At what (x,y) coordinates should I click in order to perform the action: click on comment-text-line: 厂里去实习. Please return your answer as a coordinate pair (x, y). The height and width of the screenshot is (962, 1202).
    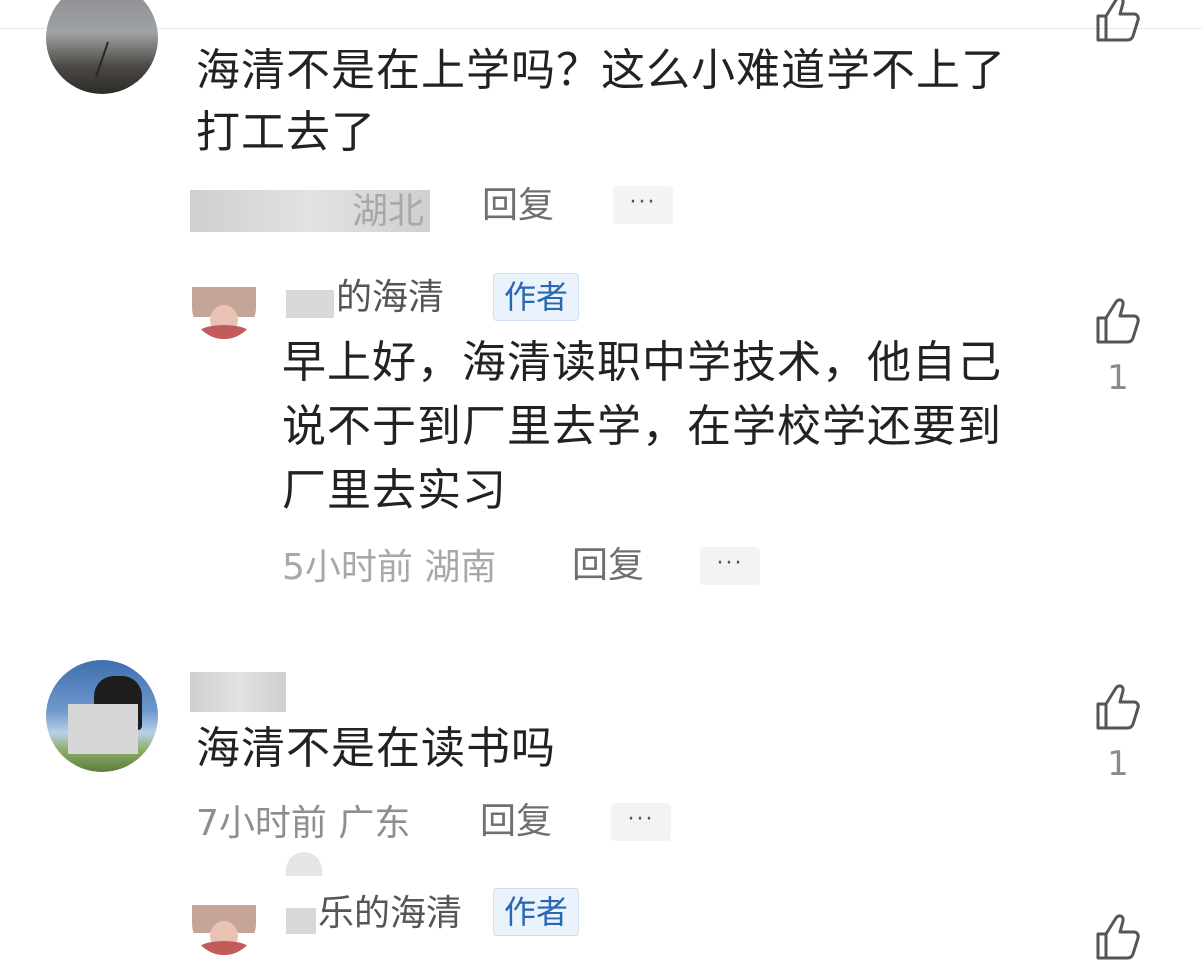
    Looking at the image, I should click on (394, 490).